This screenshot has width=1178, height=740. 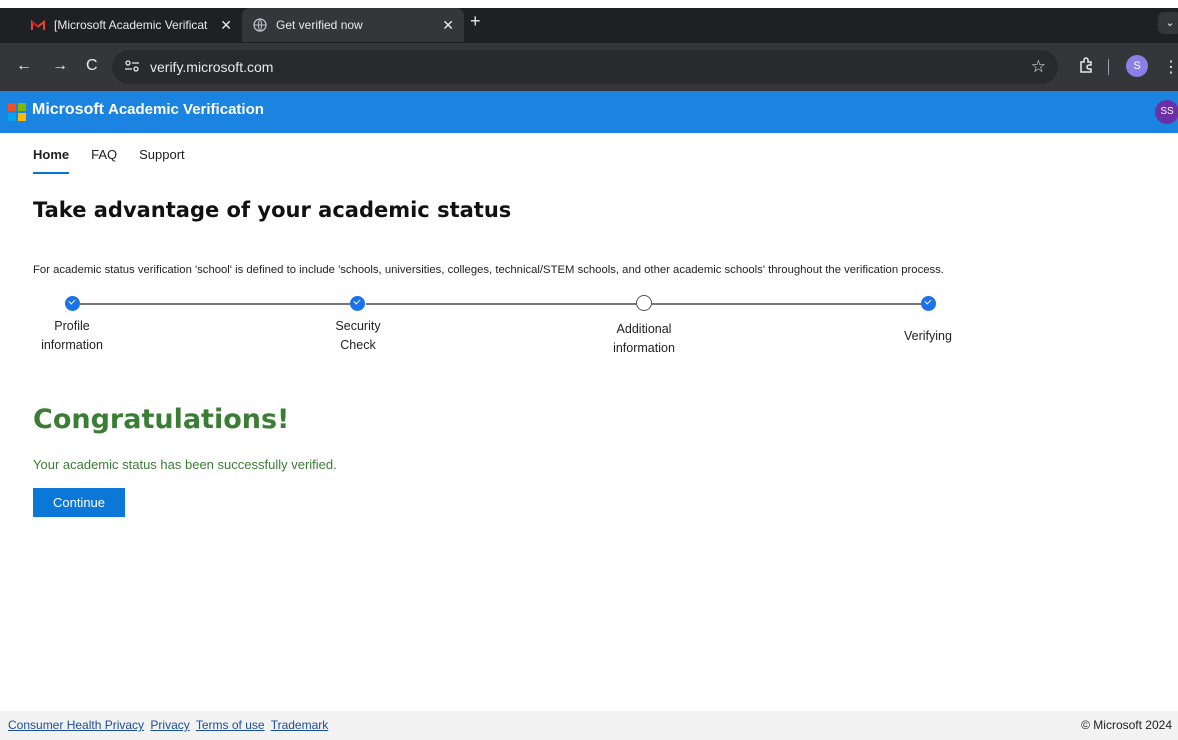 What do you see at coordinates (120, 160) in the screenshot?
I see `site-nav: Home FAQ Support` at bounding box center [120, 160].